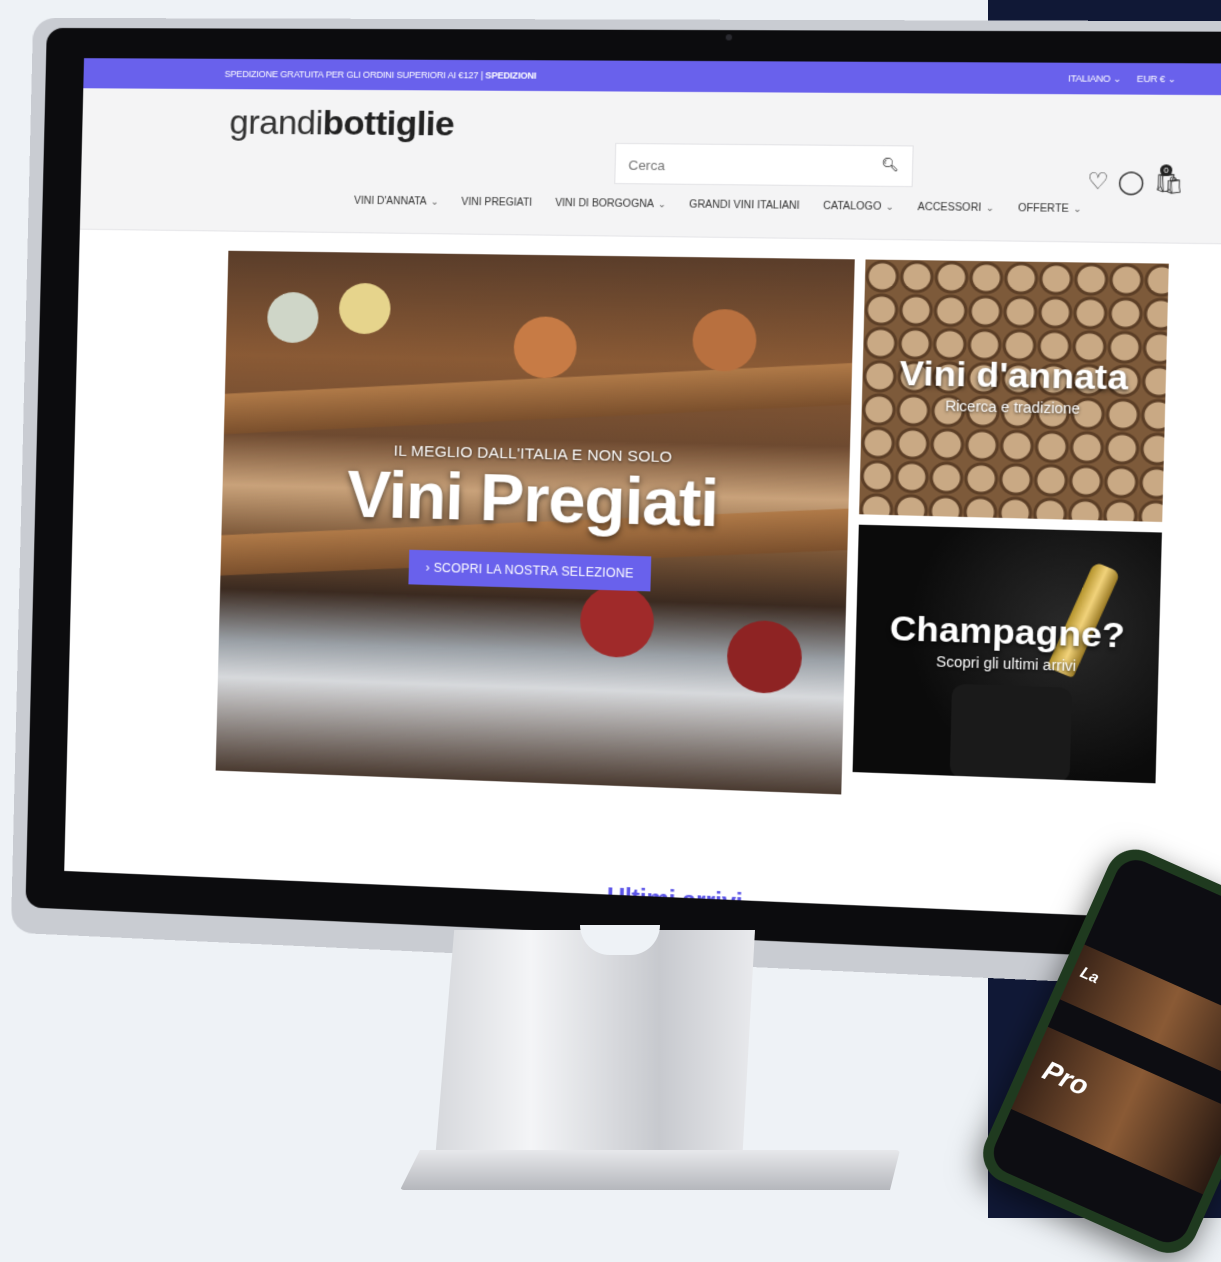  Describe the element at coordinates (745, 165) in the screenshot. I see `search-input` at that location.